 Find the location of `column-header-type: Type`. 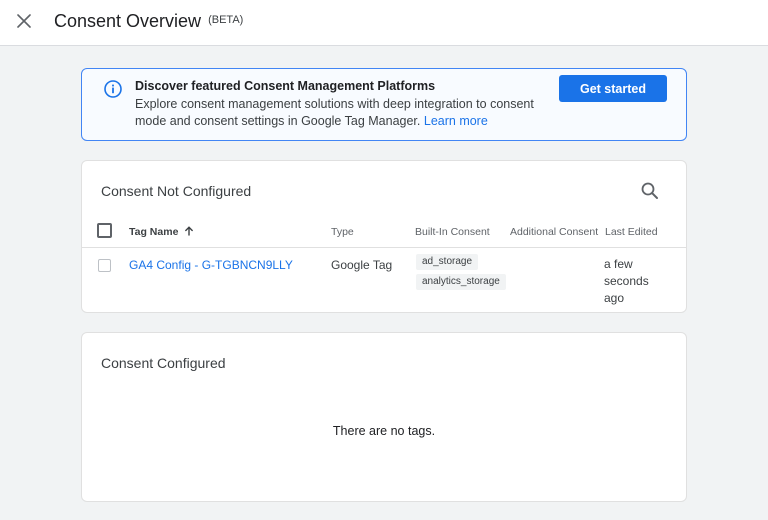

column-header-type: Type is located at coordinates (342, 232).